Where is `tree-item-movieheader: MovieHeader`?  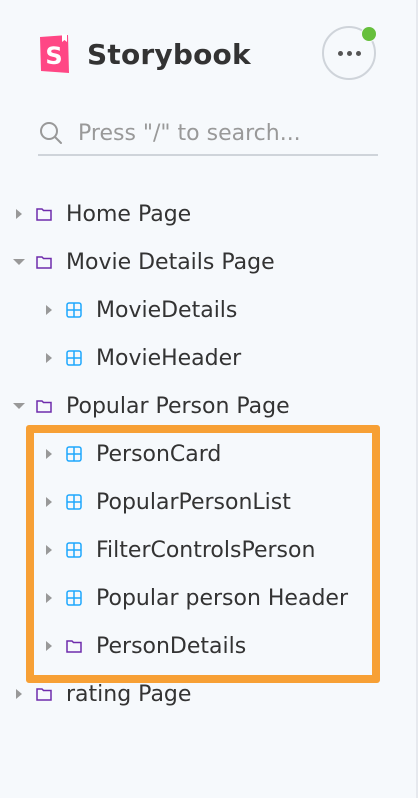 tree-item-movieheader: MovieHeader is located at coordinates (141, 358).